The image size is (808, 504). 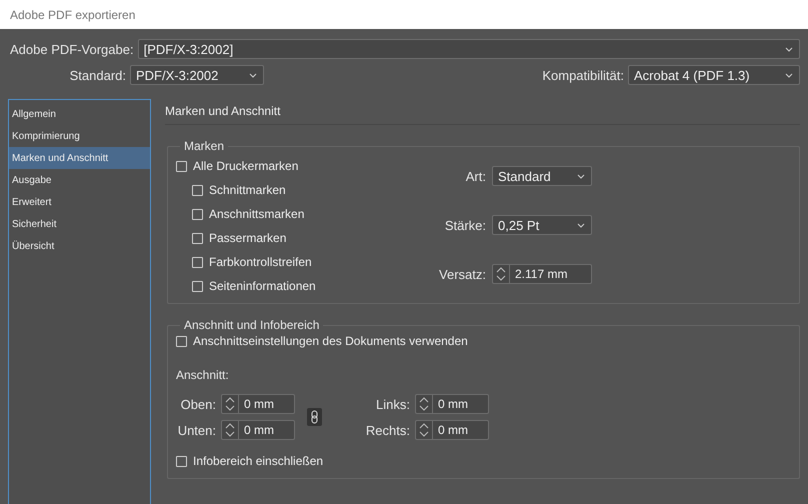 I want to click on compatibility-label: Kompatibilität:, so click(x=583, y=75).